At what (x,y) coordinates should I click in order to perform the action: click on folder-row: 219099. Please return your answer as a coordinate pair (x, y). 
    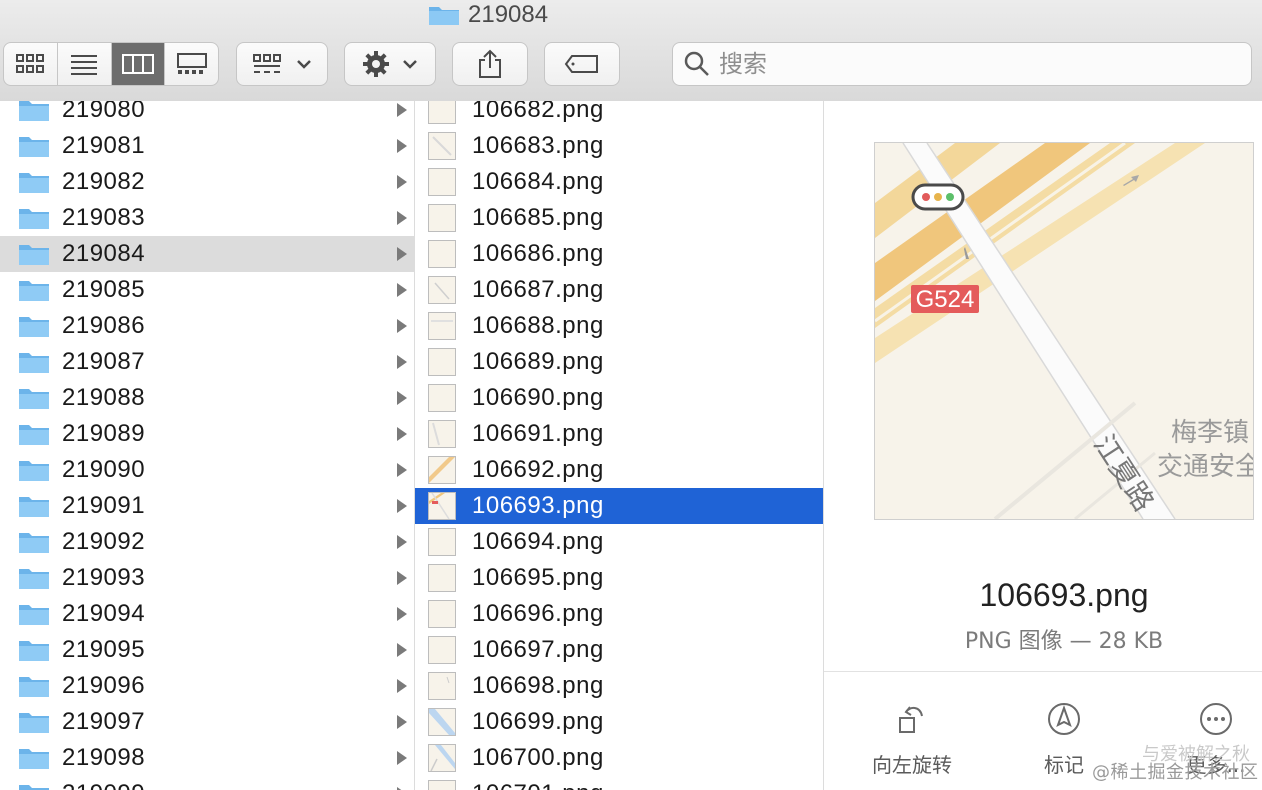
    Looking at the image, I should click on (207, 783).